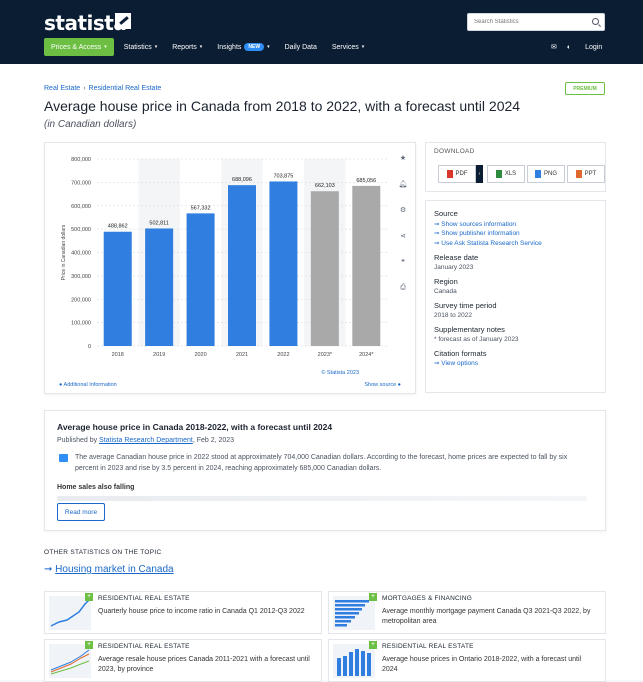 This screenshot has height=682, width=643. What do you see at coordinates (576, 47) in the screenshot?
I see `nav-right: ✉ ◐ Login` at bounding box center [576, 47].